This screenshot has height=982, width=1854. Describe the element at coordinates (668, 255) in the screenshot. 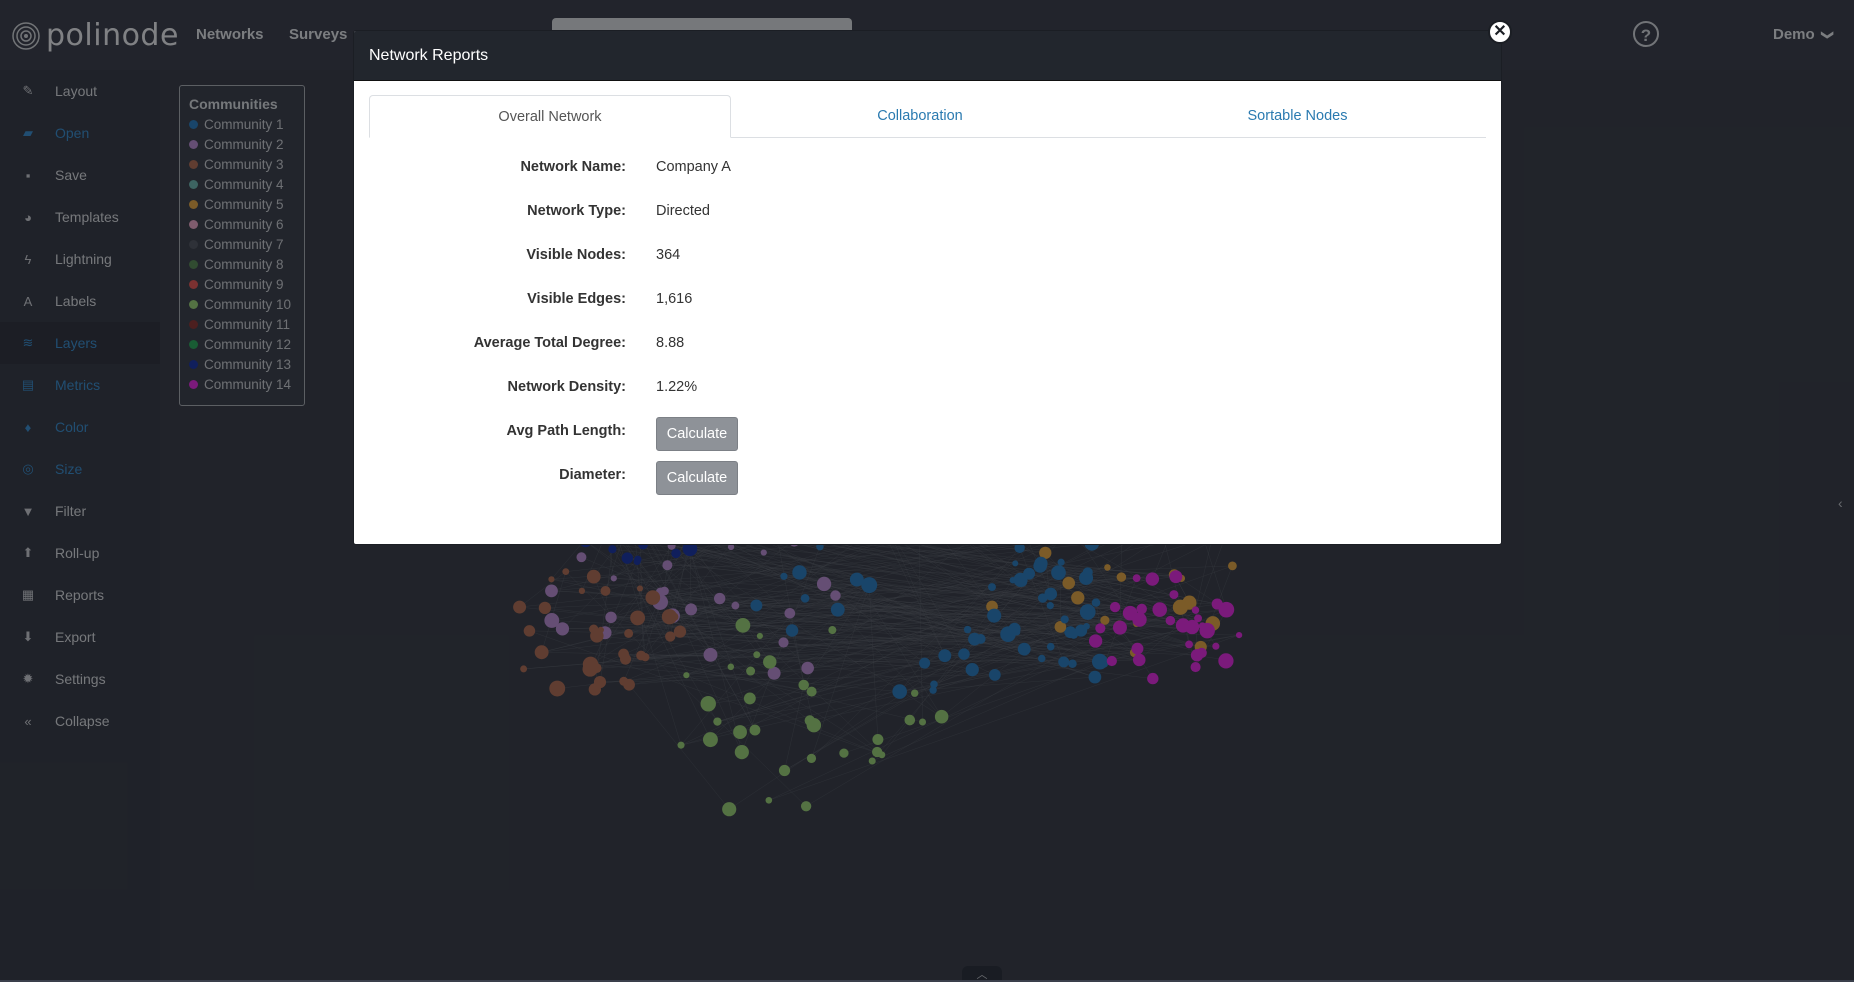

I see `row-value: 364` at that location.